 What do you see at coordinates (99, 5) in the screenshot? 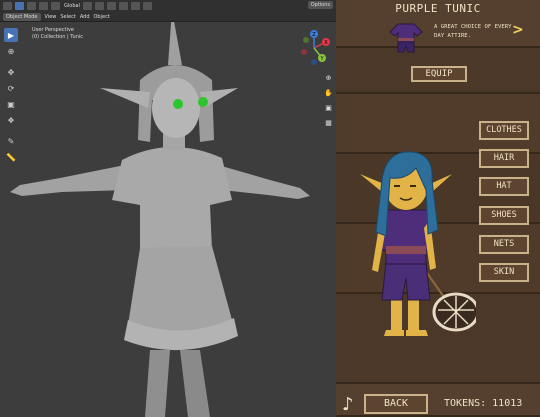
I see `proportional-icon` at bounding box center [99, 5].